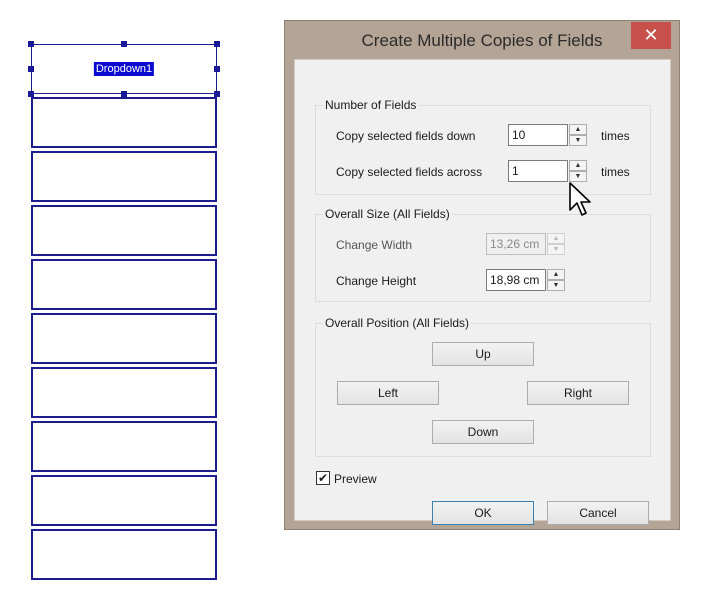 This screenshot has width=704, height=604. Describe the element at coordinates (387, 214) in the screenshot. I see `group-legend: Overall Size (All Fields)` at that location.